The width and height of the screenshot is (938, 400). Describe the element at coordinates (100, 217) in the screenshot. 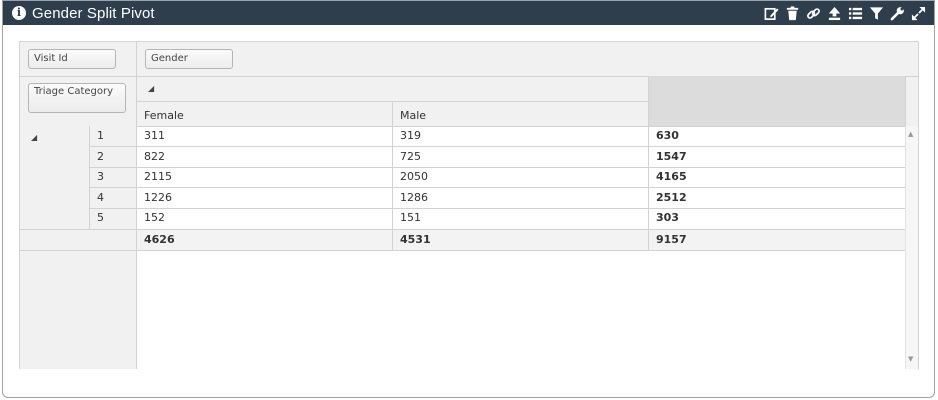

I see `row-label: 5` at that location.